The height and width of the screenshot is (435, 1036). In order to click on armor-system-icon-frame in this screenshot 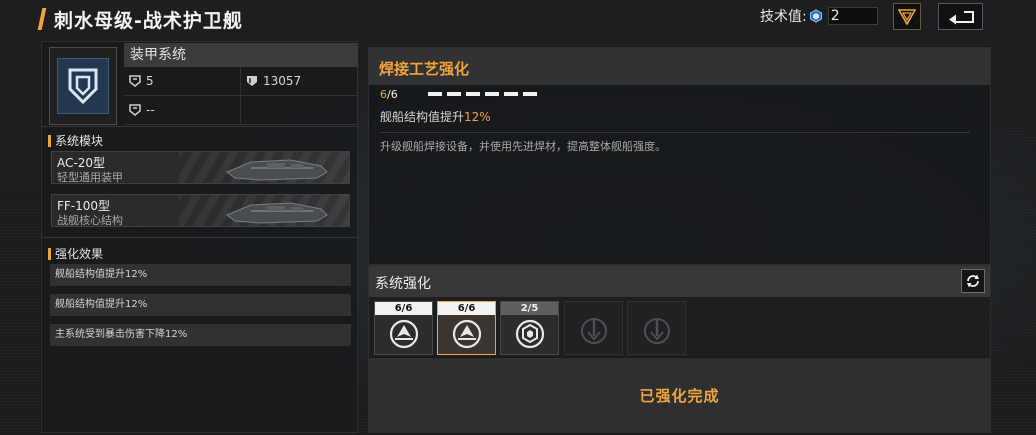, I will do `click(83, 86)`.